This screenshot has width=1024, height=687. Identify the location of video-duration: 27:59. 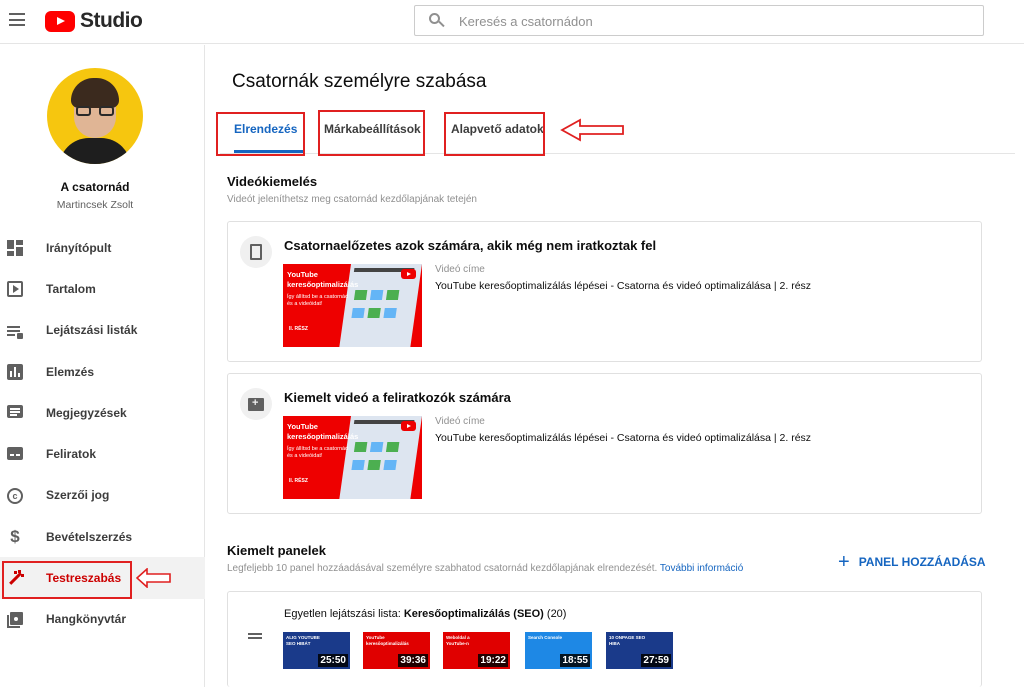
(656, 660).